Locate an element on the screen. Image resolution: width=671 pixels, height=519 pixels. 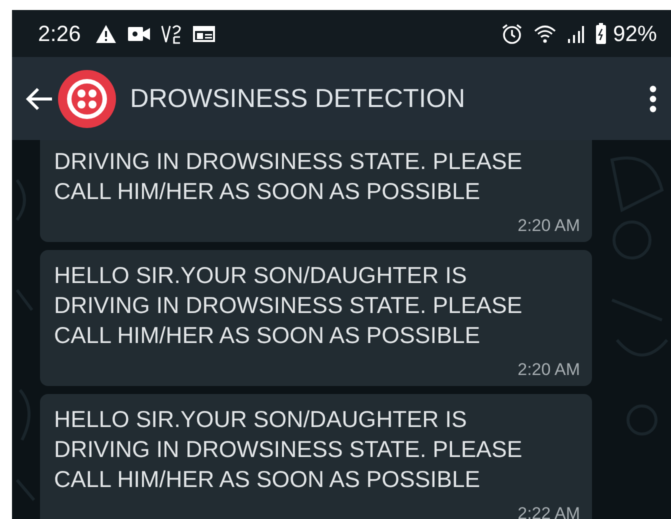
video-camera-icon is located at coordinates (138, 33).